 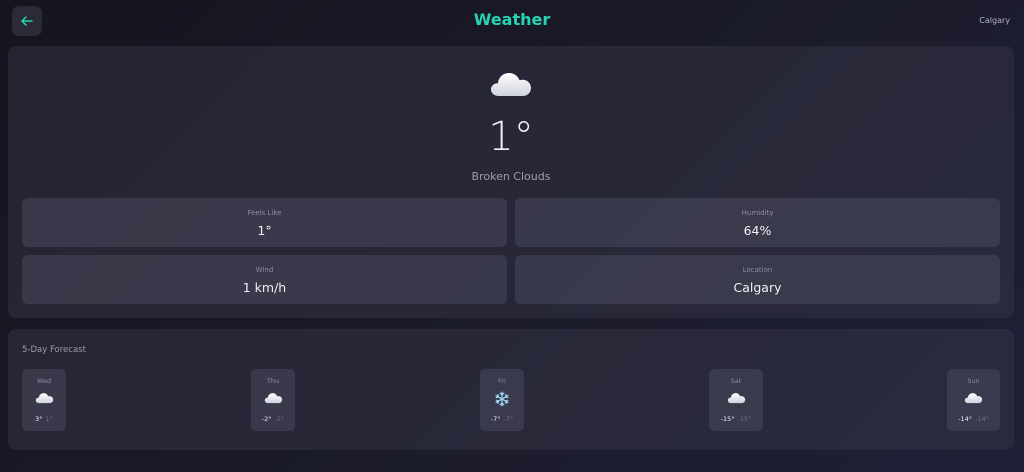 I want to click on wind-stat: Wind 1 km/h, so click(x=264, y=279).